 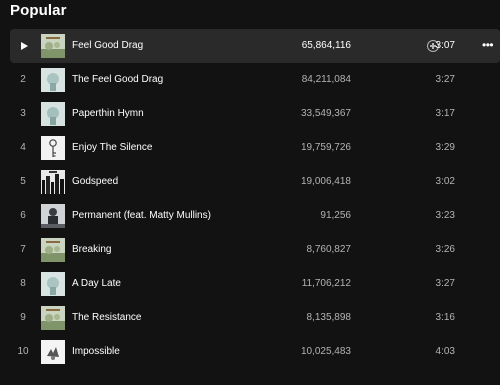 I want to click on play-count: 19,006,418, so click(x=325, y=181).